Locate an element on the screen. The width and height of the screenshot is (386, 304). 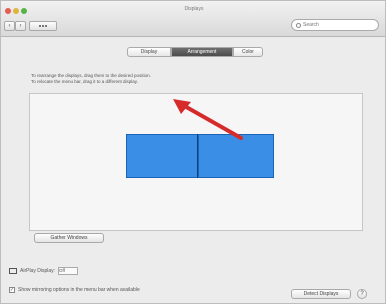
tab-color: Color is located at coordinates (248, 52).